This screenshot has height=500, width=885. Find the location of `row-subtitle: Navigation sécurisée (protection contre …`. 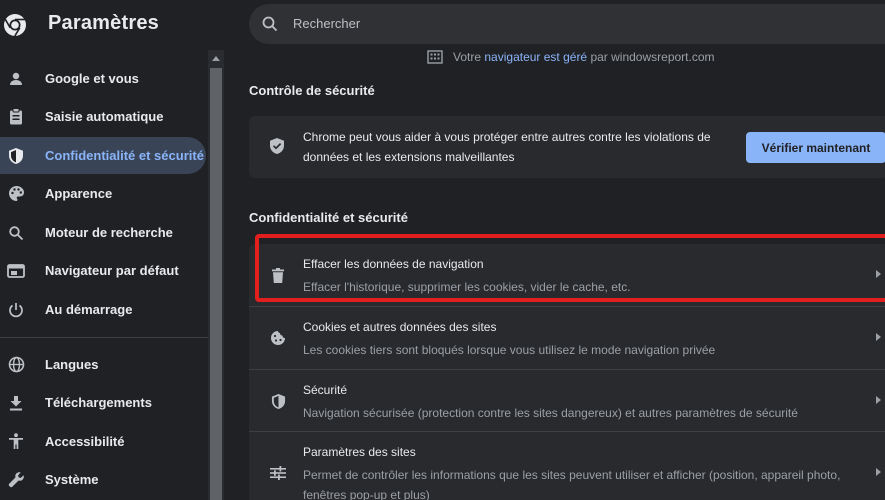

row-subtitle: Navigation sécurisée (protection contre … is located at coordinates (550, 413).